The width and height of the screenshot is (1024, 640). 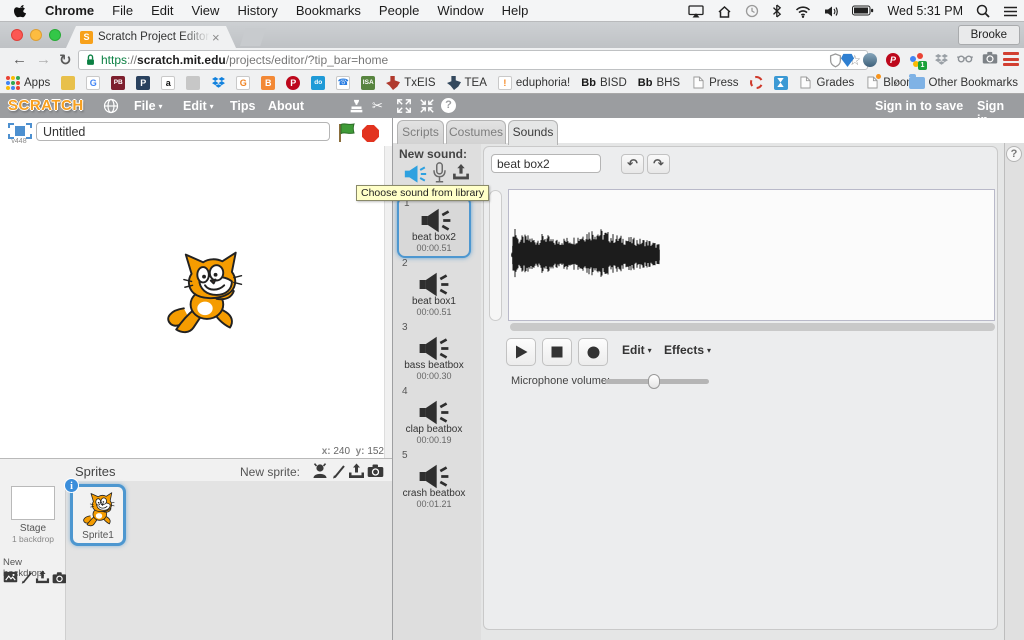 What do you see at coordinates (42, 577) in the screenshot?
I see `upload-backdrop-icon` at bounding box center [42, 577].